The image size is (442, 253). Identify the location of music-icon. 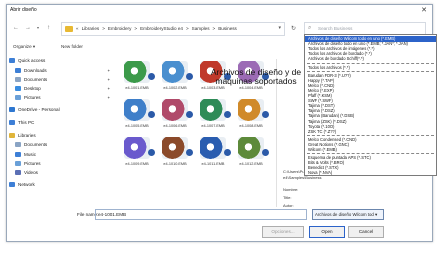
(18, 154).